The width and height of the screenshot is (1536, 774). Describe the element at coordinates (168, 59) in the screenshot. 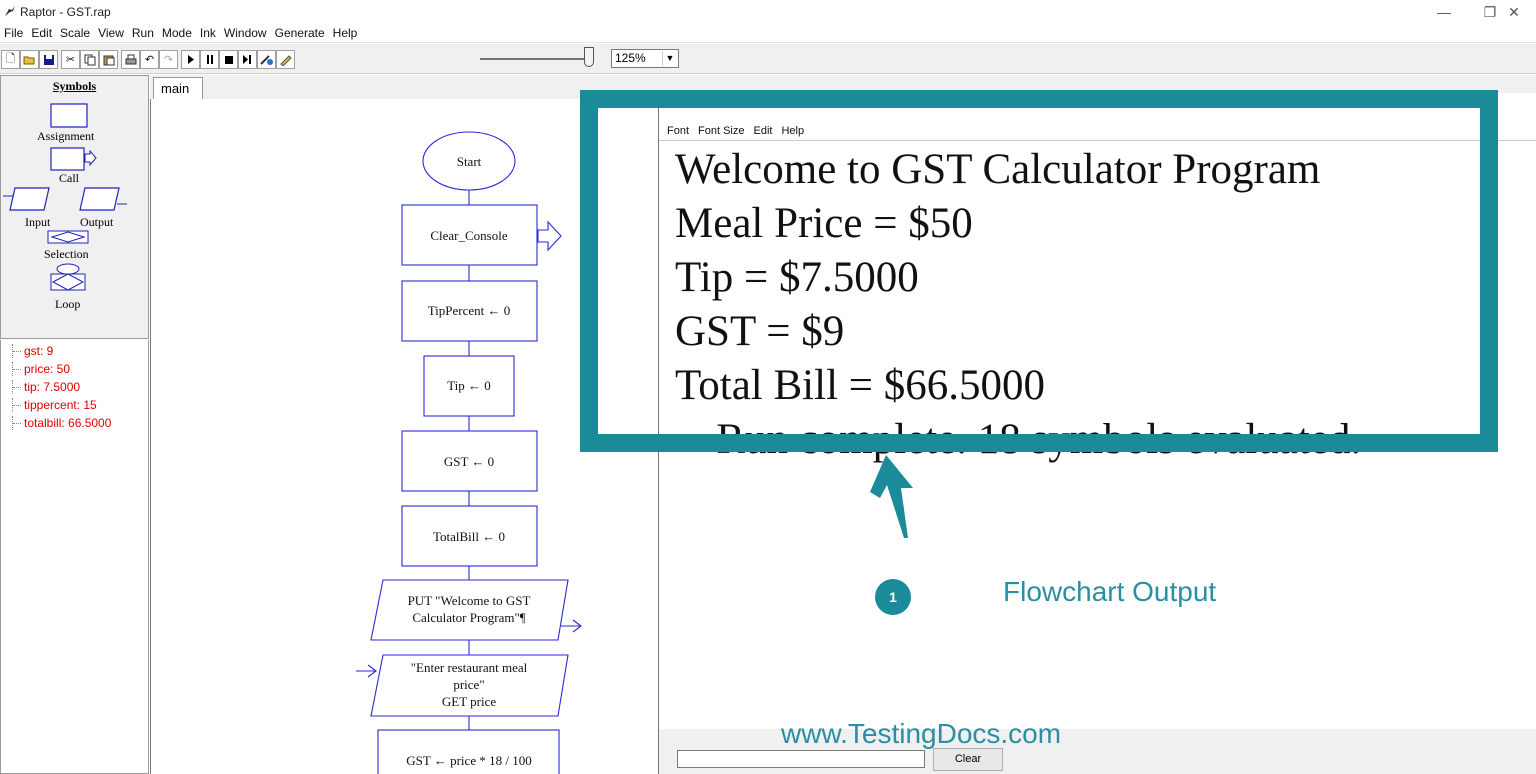

I see `redo-icon: ↷` at that location.